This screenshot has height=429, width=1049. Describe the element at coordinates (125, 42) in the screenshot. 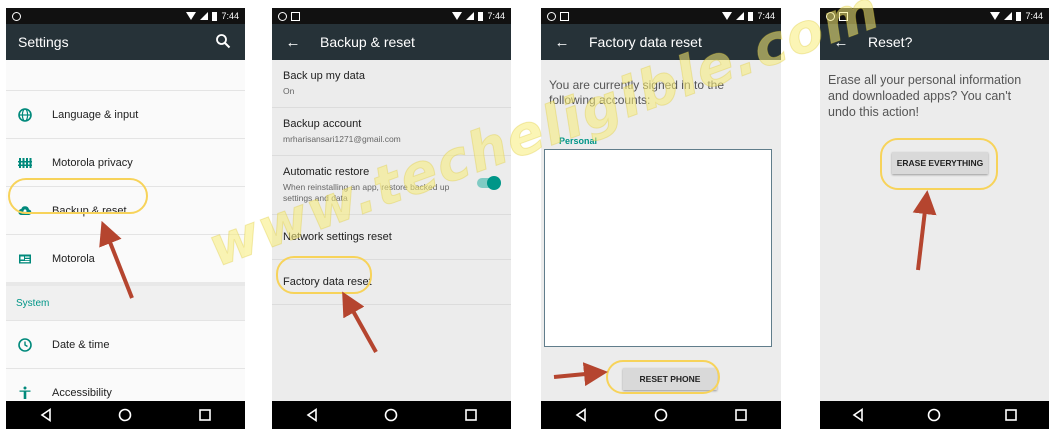

I see `toolbar: Settings` at that location.